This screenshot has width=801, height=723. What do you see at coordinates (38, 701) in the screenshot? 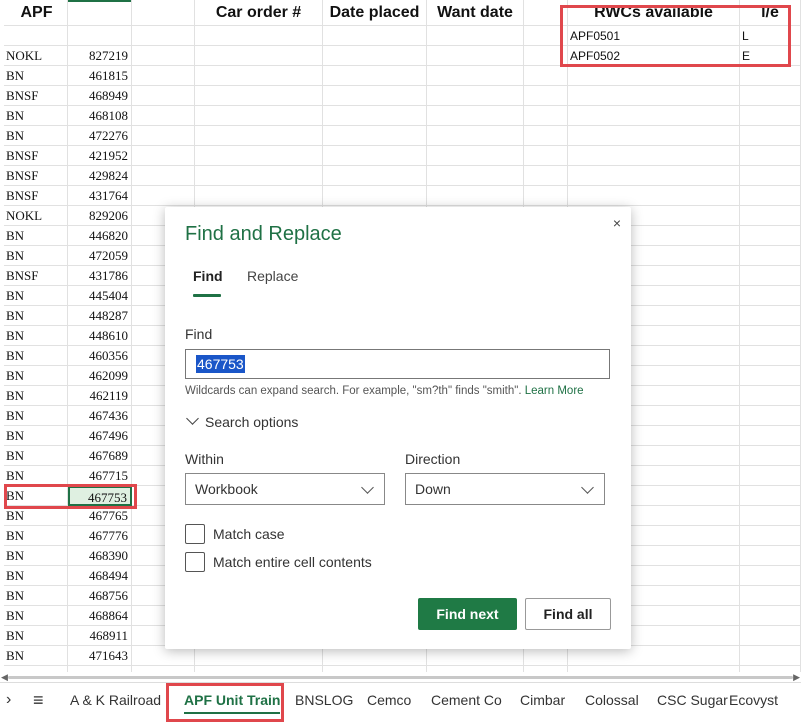
I see `sheet-menu-icon: ≡` at bounding box center [38, 701].